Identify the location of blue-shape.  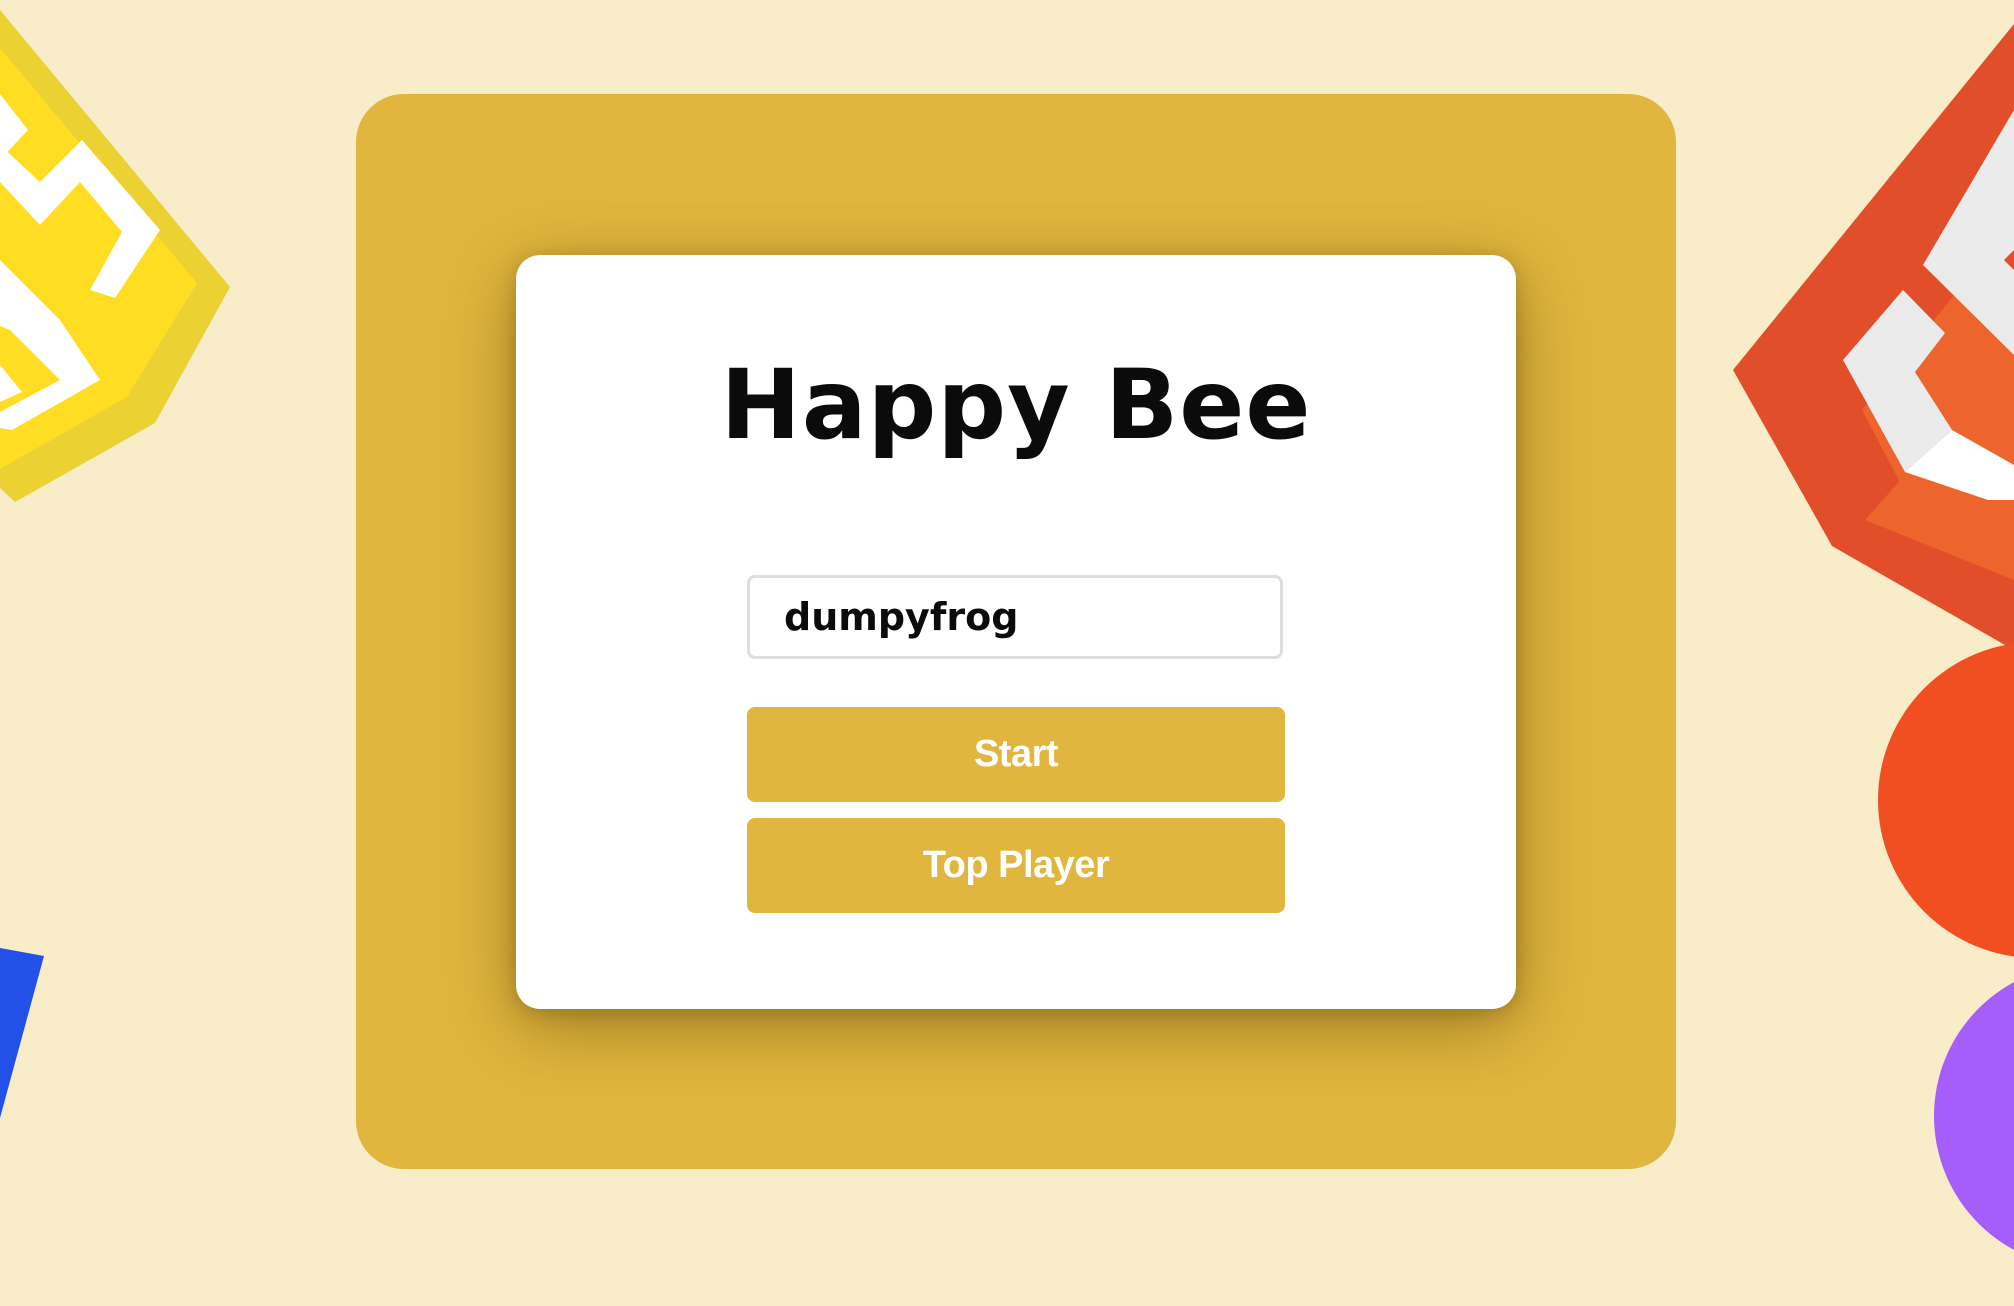
(22, 1033).